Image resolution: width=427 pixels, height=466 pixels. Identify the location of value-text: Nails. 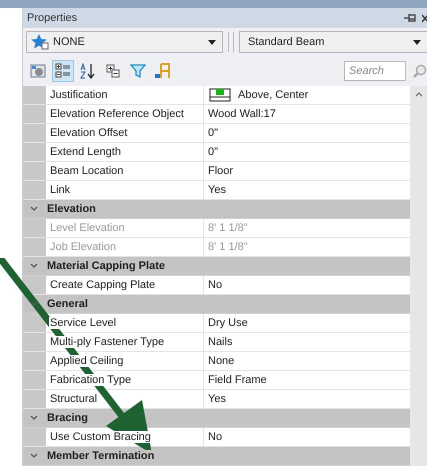
(220, 342).